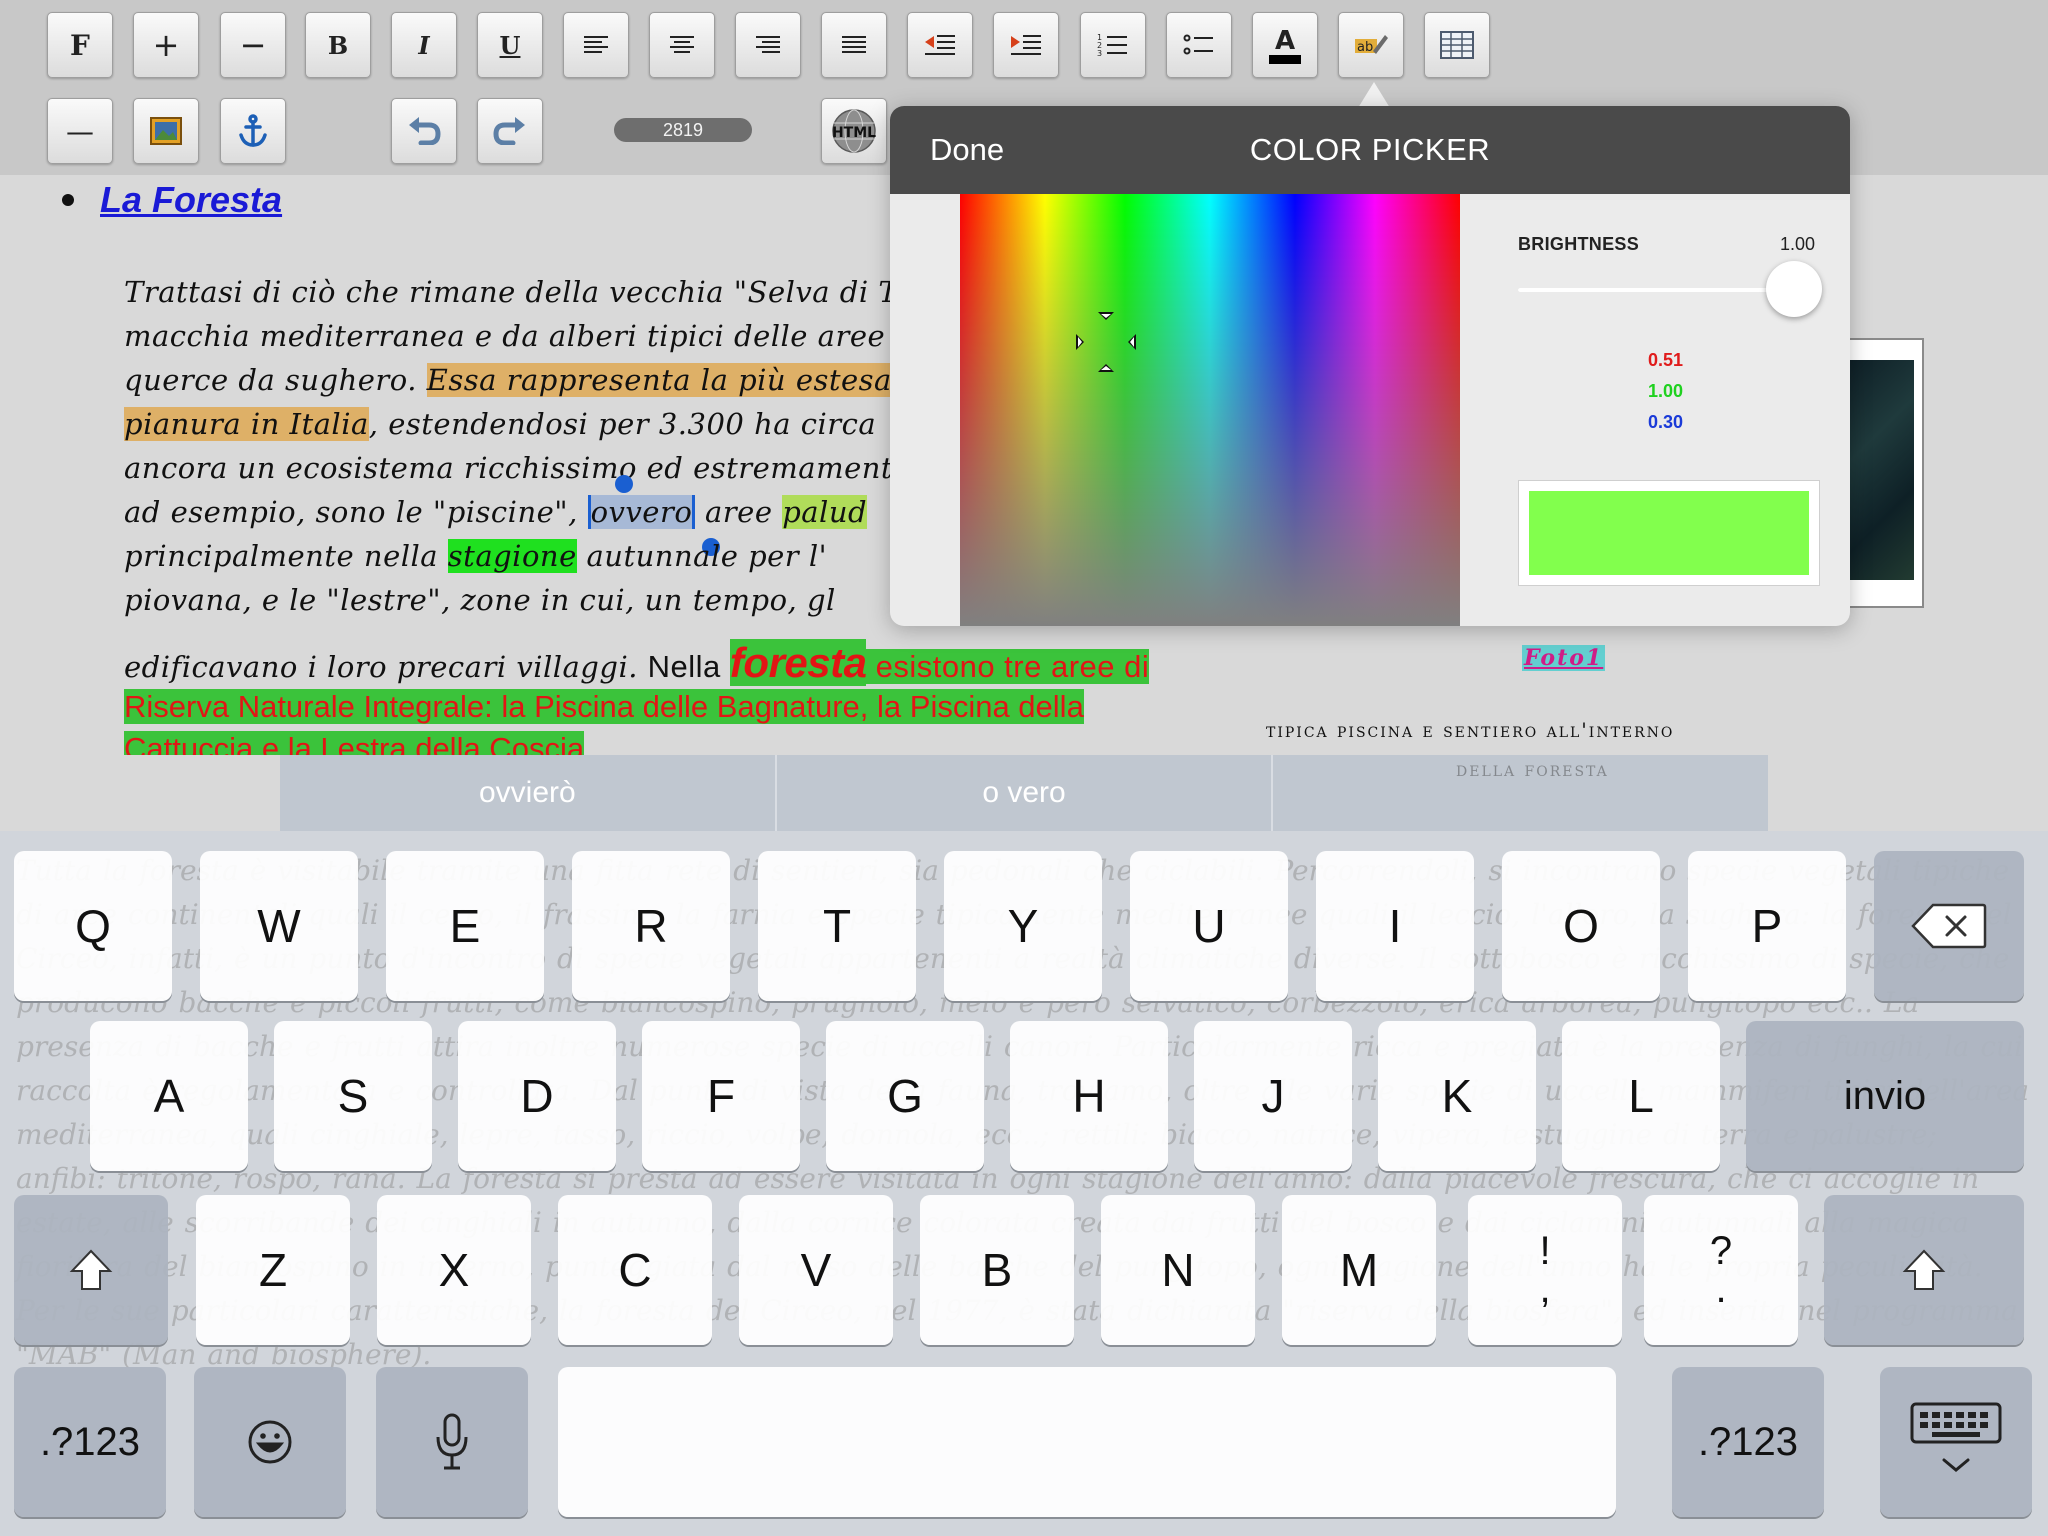 The image size is (2048, 1536). Describe the element at coordinates (1273, 1096) in the screenshot. I see `key-j: J` at that location.